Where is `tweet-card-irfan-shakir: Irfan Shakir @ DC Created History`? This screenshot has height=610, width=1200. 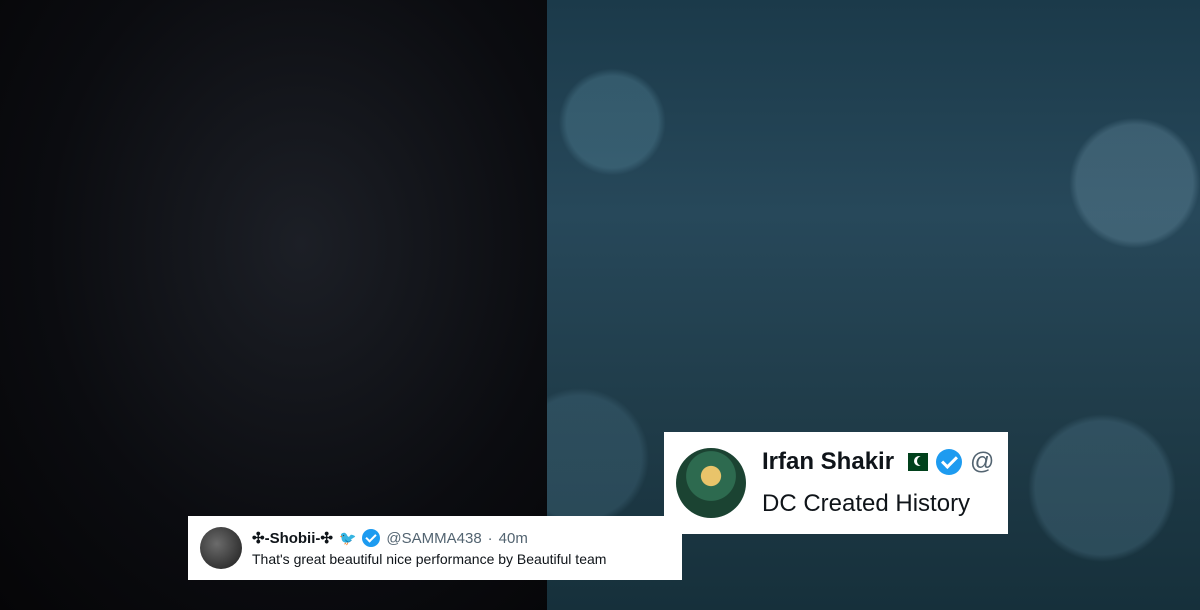 tweet-card-irfan-shakir: Irfan Shakir @ DC Created History is located at coordinates (836, 483).